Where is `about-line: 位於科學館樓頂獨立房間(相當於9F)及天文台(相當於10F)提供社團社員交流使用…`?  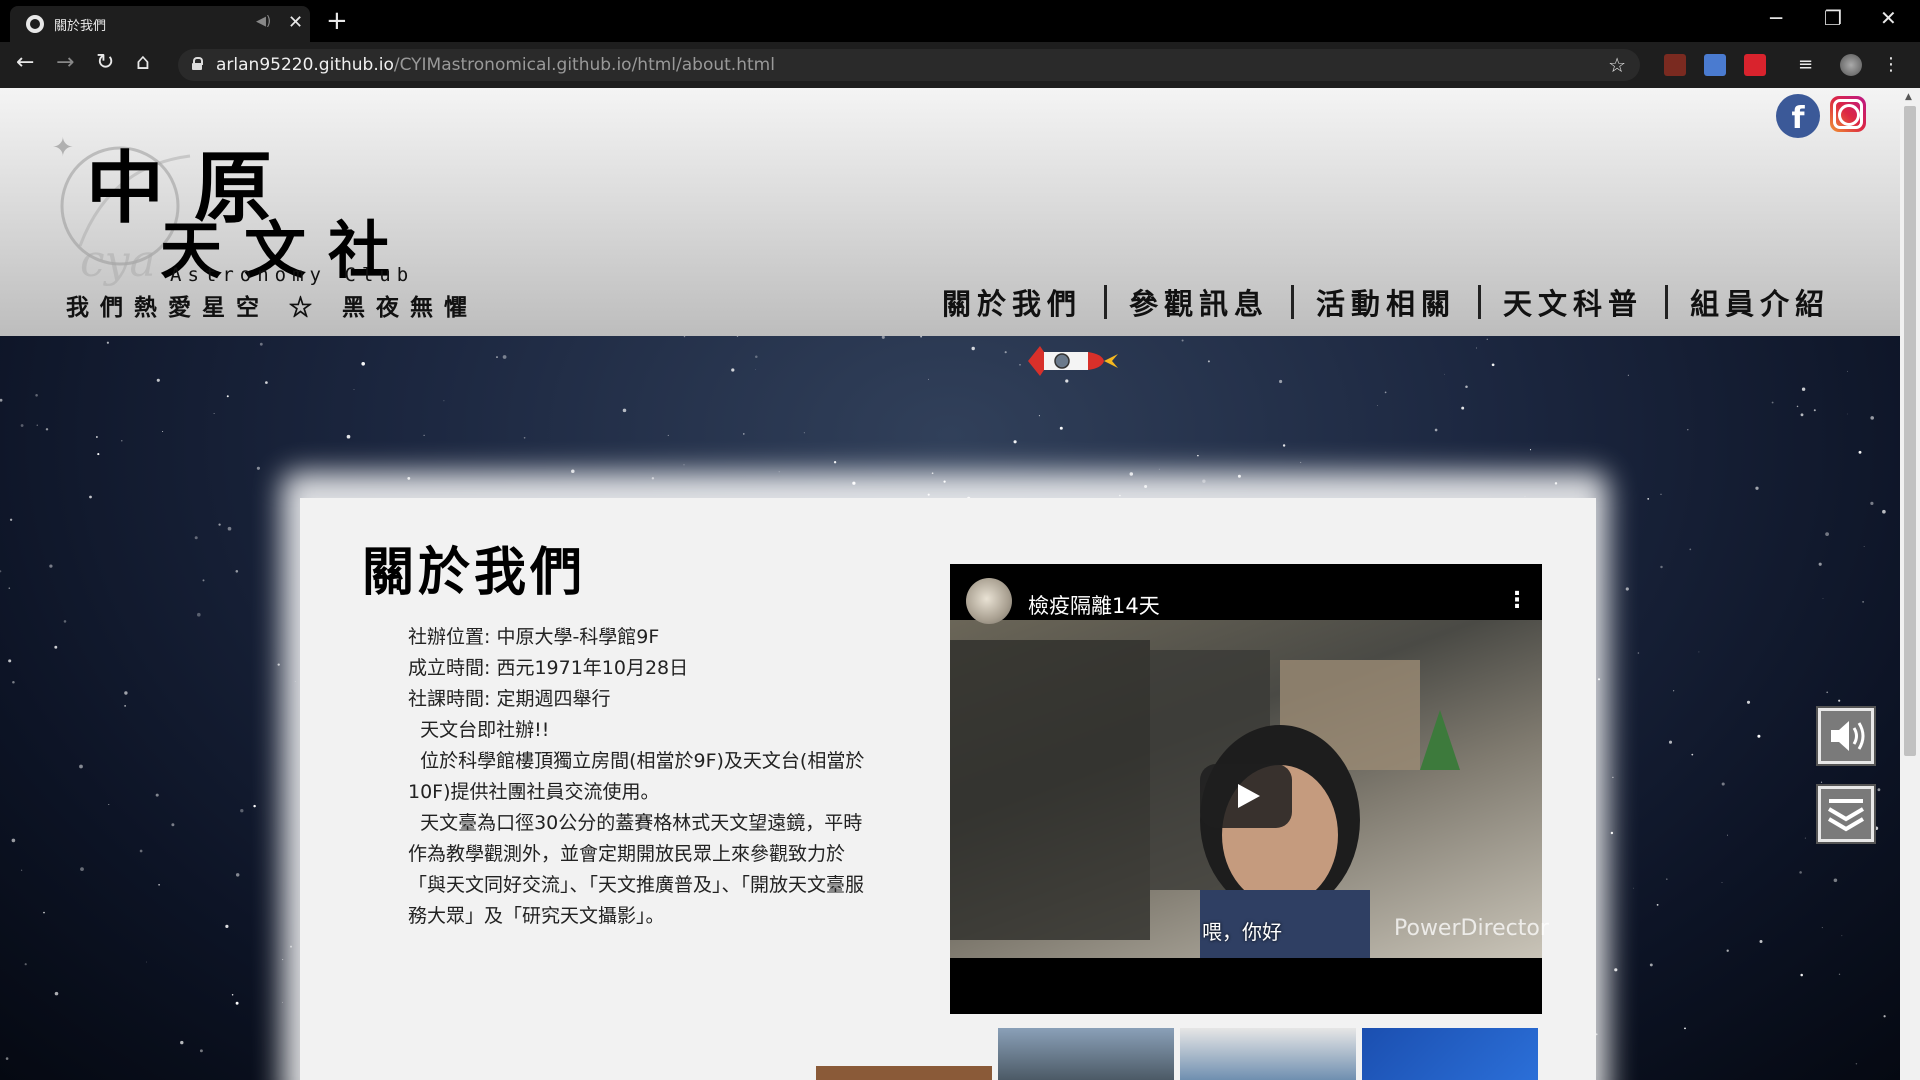 about-line: 位於科學館樓頂獨立房間(相當於9F)及天文台(相當於10F)提供社團社員交流使用… is located at coordinates (636, 776).